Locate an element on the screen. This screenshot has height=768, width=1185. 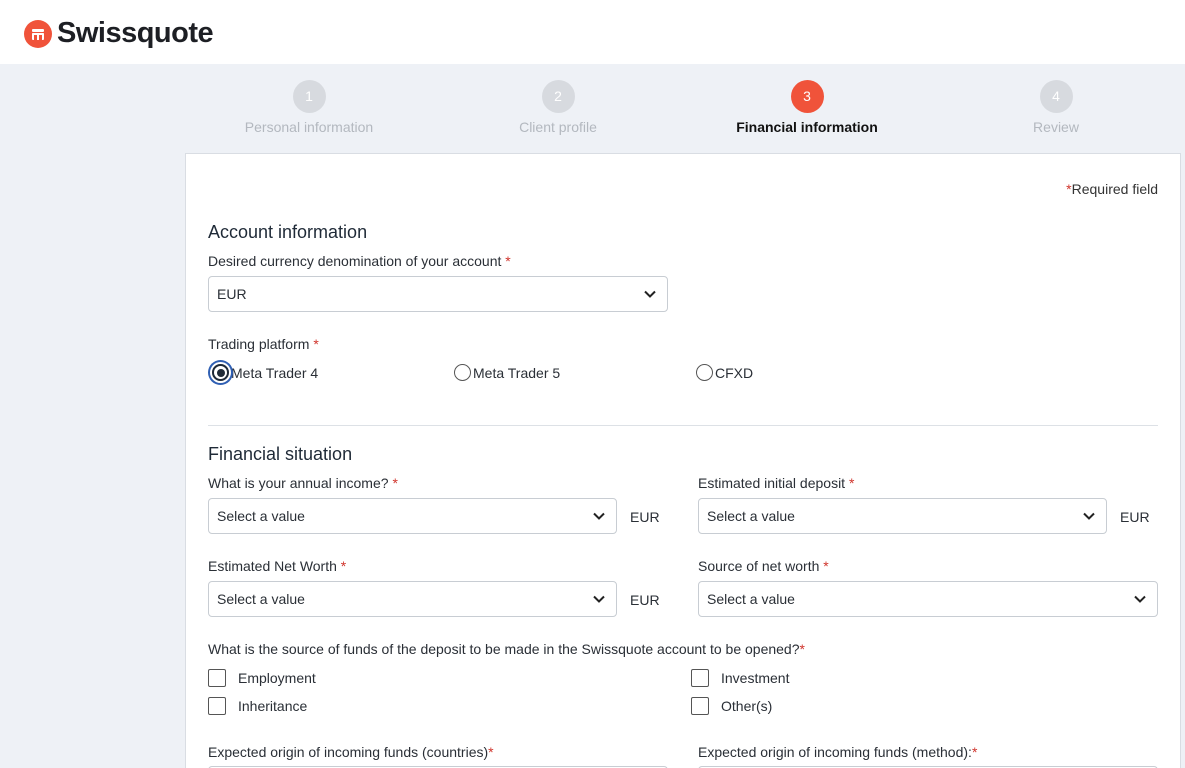
initial-deposit-unit: EUR is located at coordinates (1135, 517).